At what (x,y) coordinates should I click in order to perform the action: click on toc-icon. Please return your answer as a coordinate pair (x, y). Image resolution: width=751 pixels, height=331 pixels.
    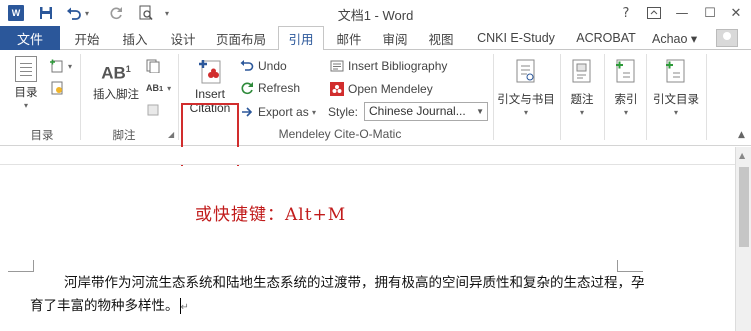
    Looking at the image, I should click on (26, 69).